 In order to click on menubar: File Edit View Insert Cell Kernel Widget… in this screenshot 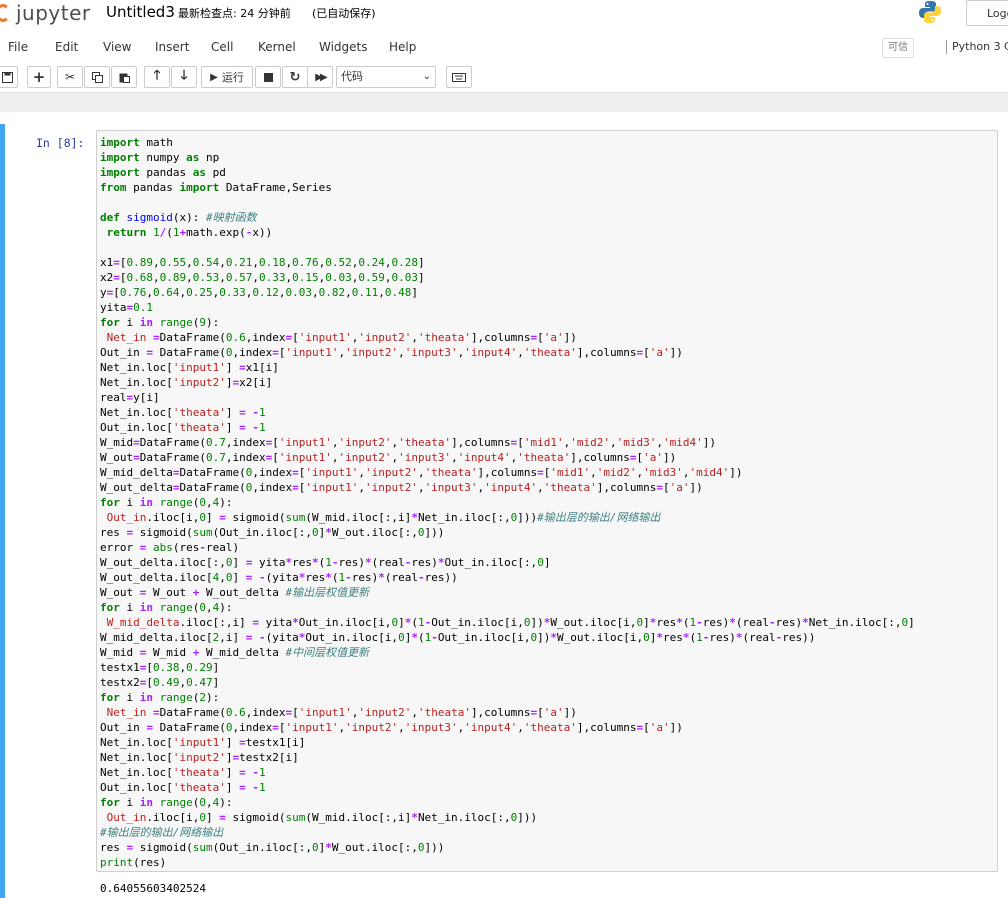, I will do `click(504, 47)`.